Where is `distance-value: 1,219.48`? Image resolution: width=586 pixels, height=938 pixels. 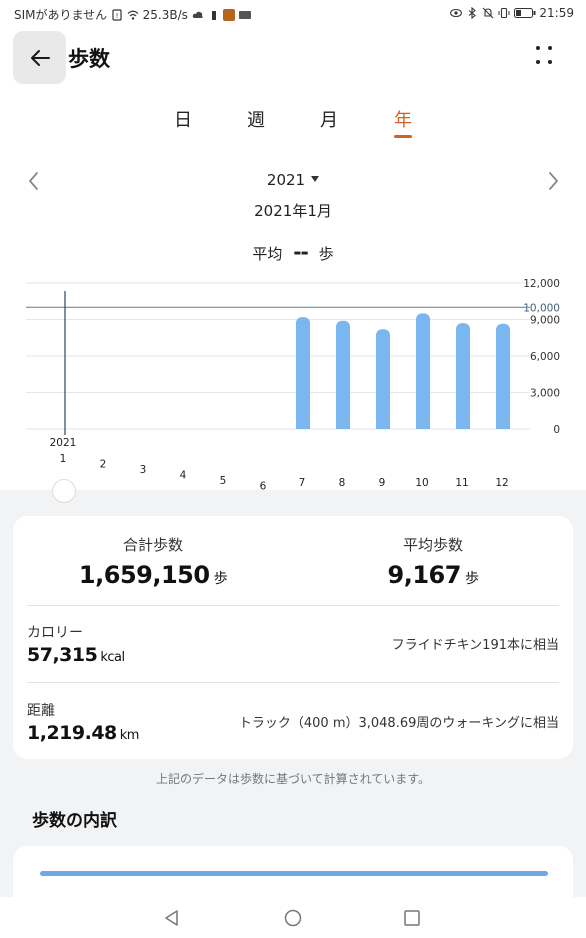
distance-value: 1,219.48 is located at coordinates (72, 733).